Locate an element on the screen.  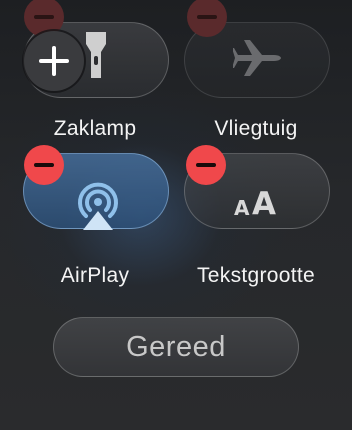
airplay-label: AirPlay is located at coordinates (95, 275).